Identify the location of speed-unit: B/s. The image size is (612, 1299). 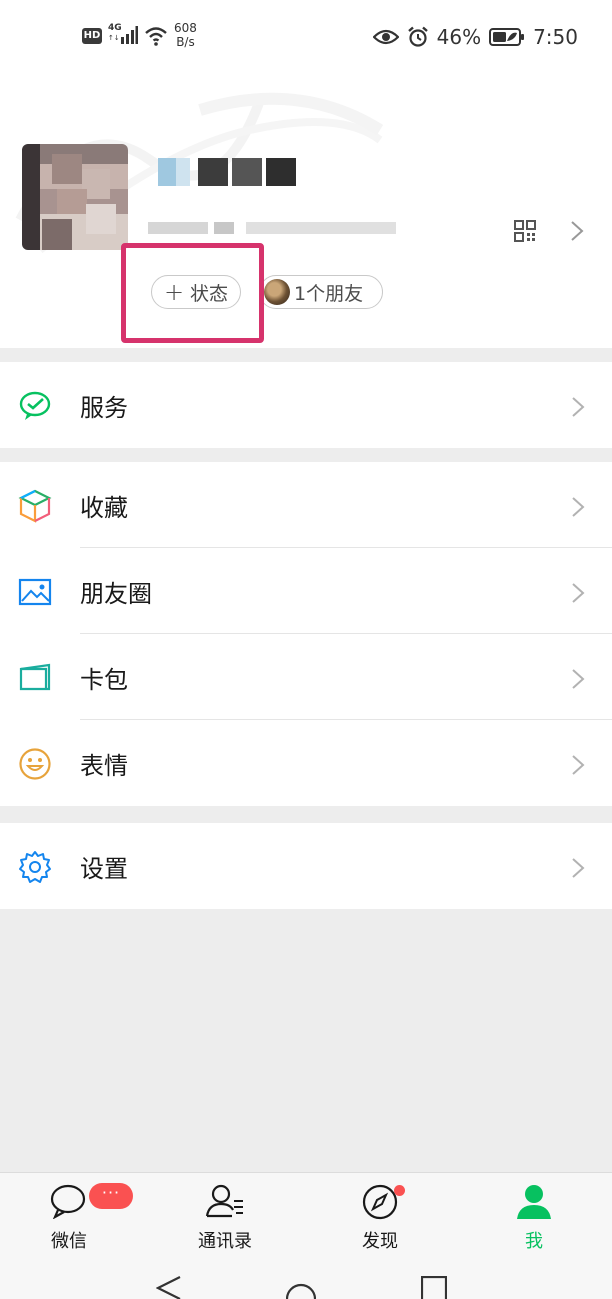
(185, 42).